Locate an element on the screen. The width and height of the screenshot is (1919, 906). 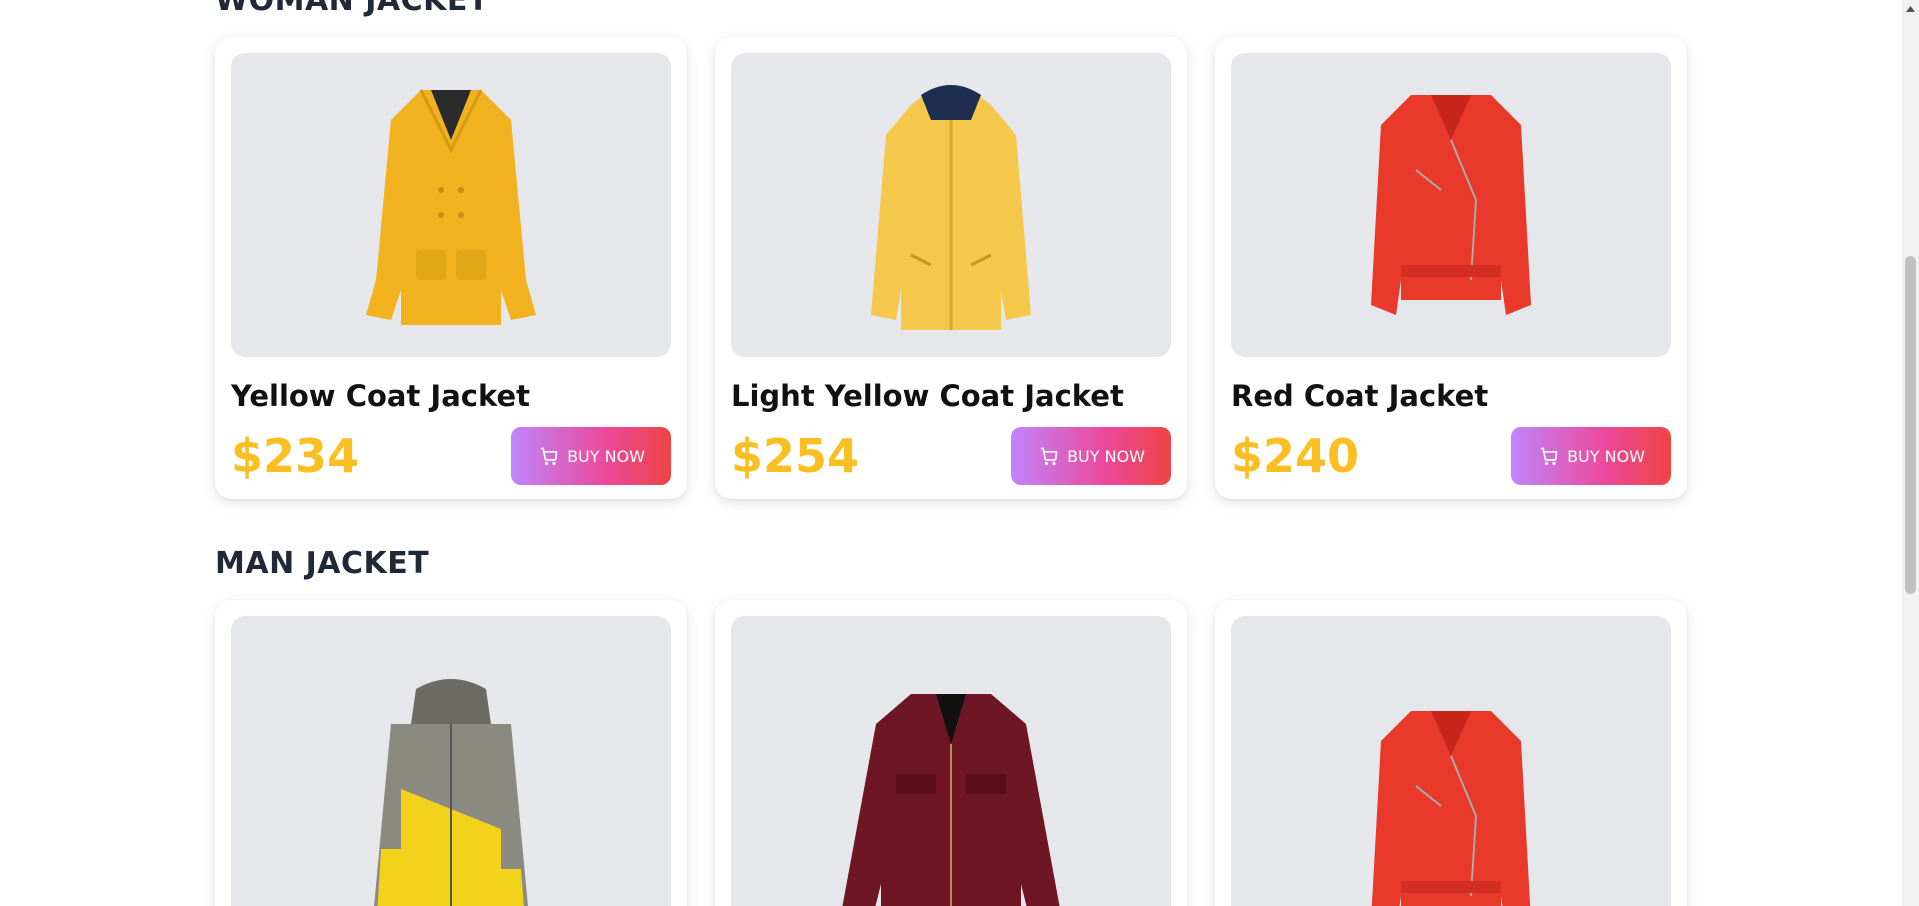
product-card: Light Yellow Coat Jacket $254 BUY NOW is located at coordinates (951, 268).